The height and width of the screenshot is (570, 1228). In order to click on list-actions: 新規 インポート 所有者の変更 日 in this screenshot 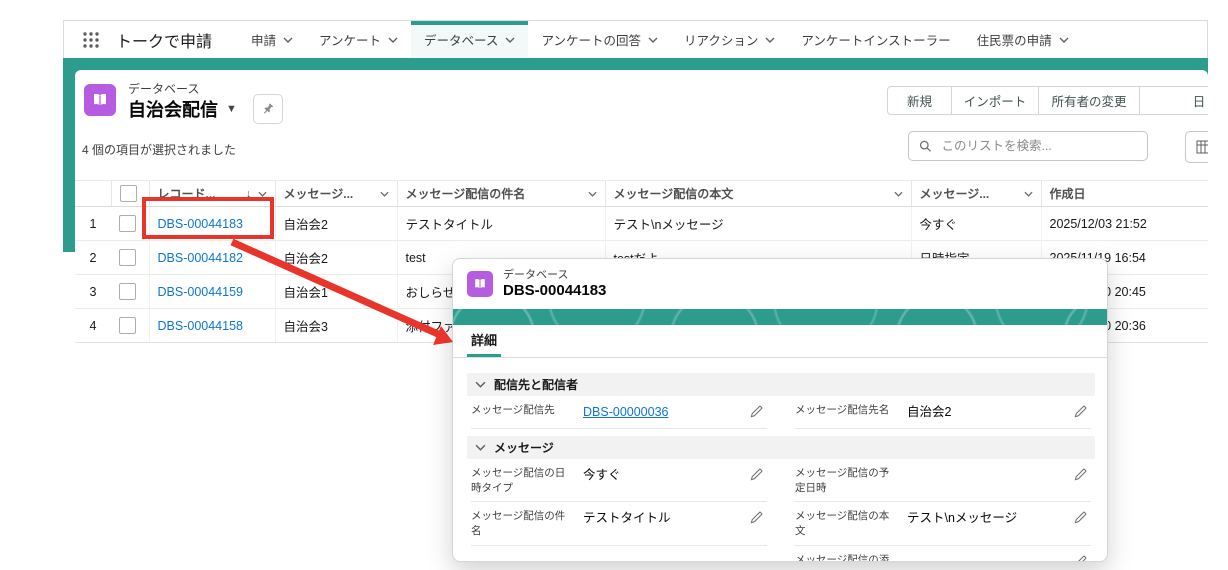, I will do `click(1047, 100)`.